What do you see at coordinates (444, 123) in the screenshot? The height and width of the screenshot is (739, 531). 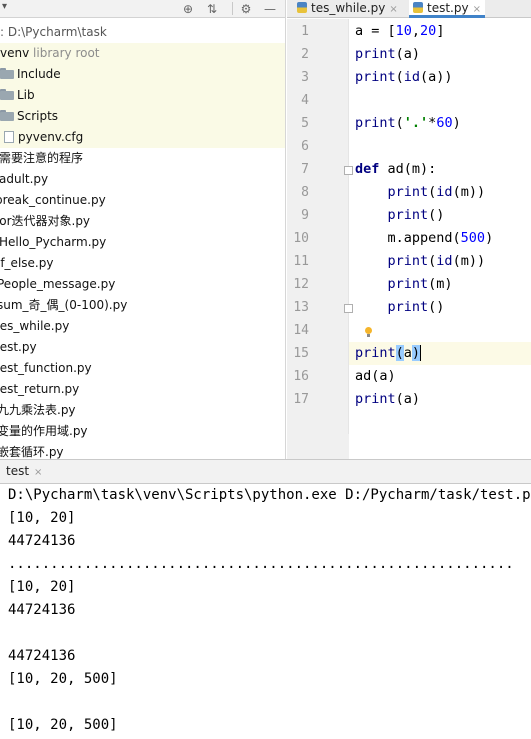 I see `code-token: 60` at bounding box center [444, 123].